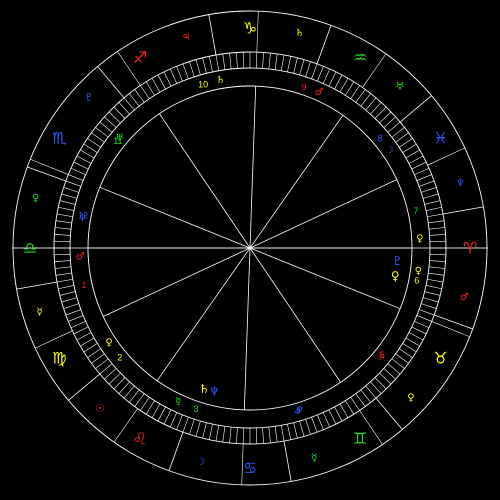 Image resolution: width=500 pixels, height=500 pixels. Describe the element at coordinates (419, 239) in the screenshot. I see `house-7-cusp-icon: ♀` at that location.